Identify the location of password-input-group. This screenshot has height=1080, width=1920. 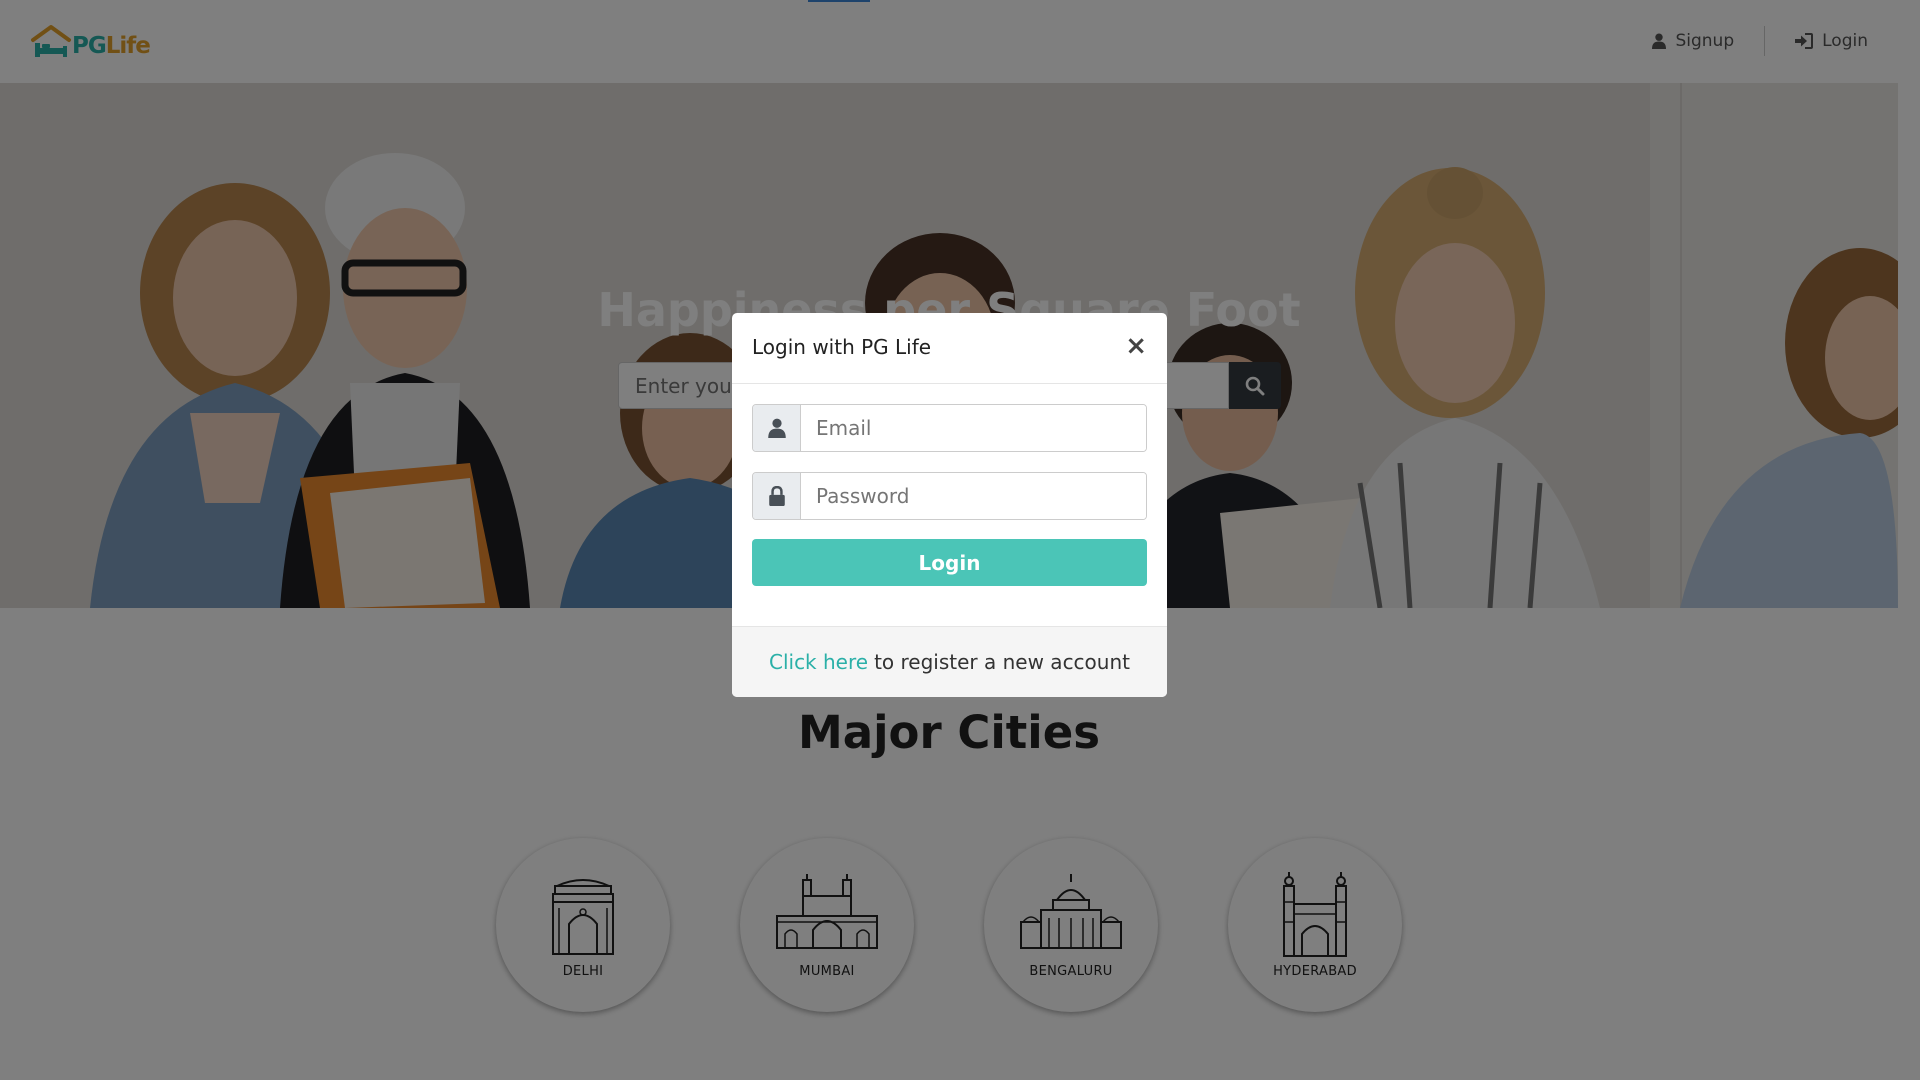
(949, 496).